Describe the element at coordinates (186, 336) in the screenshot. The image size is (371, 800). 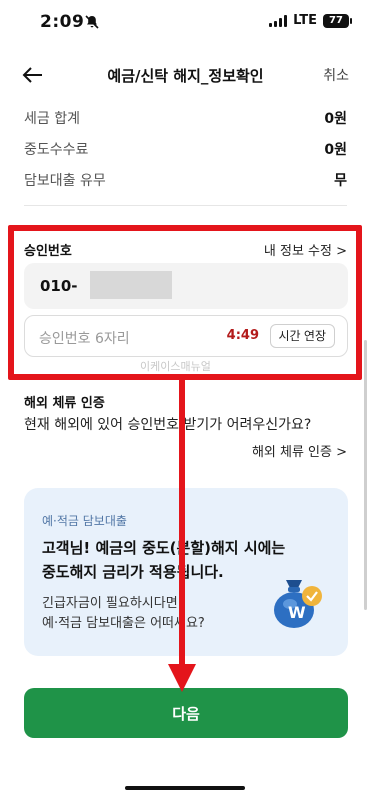
I see `approval-code-input: 승인번호 6자리 4:49 시간 연장` at that location.